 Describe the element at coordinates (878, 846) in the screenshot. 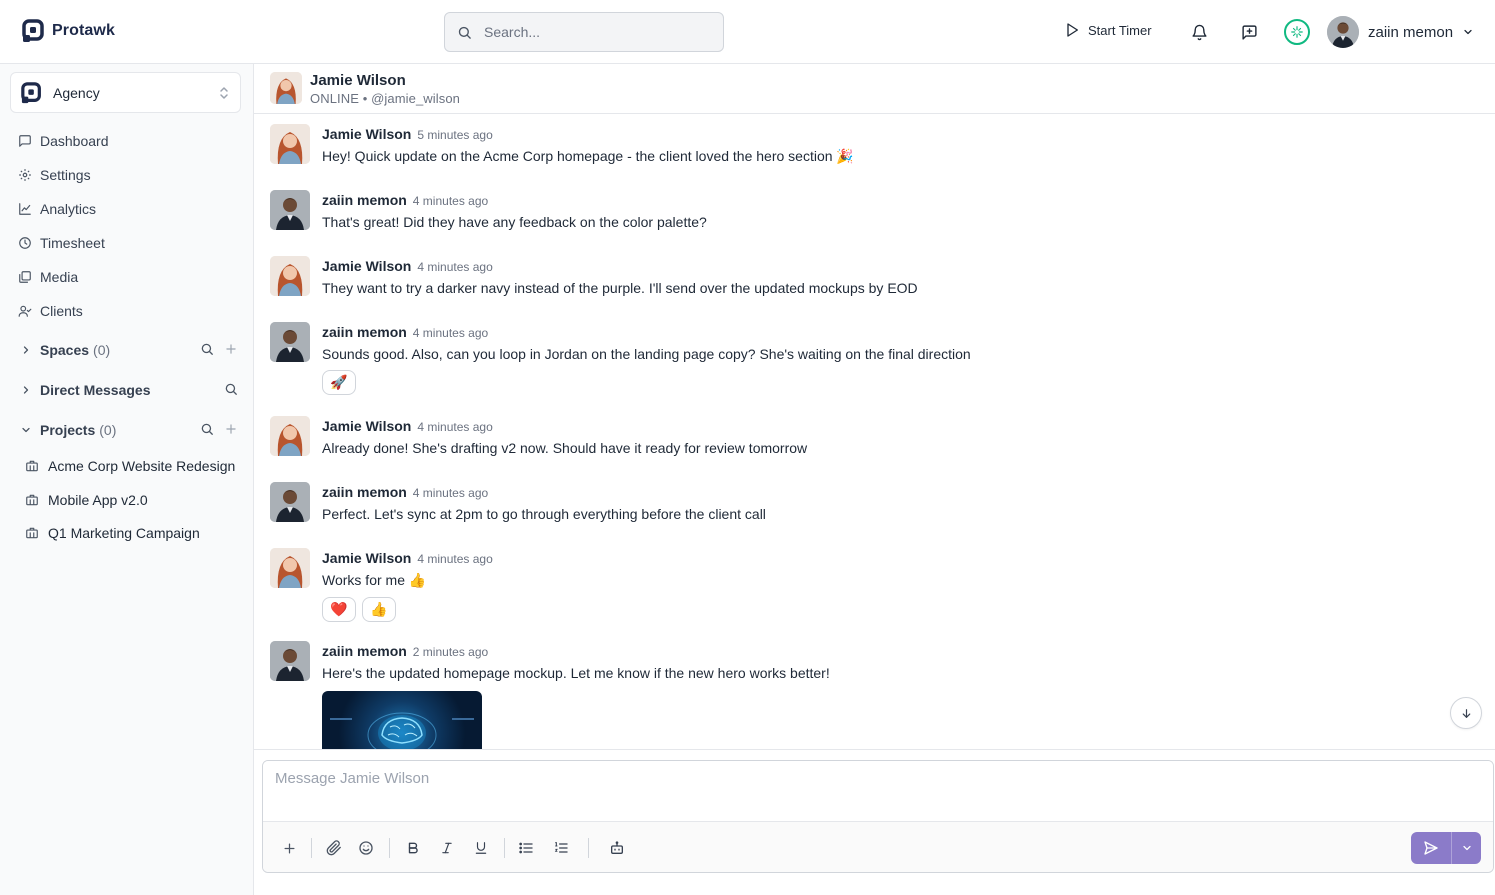

I see `composer-toolbar` at that location.